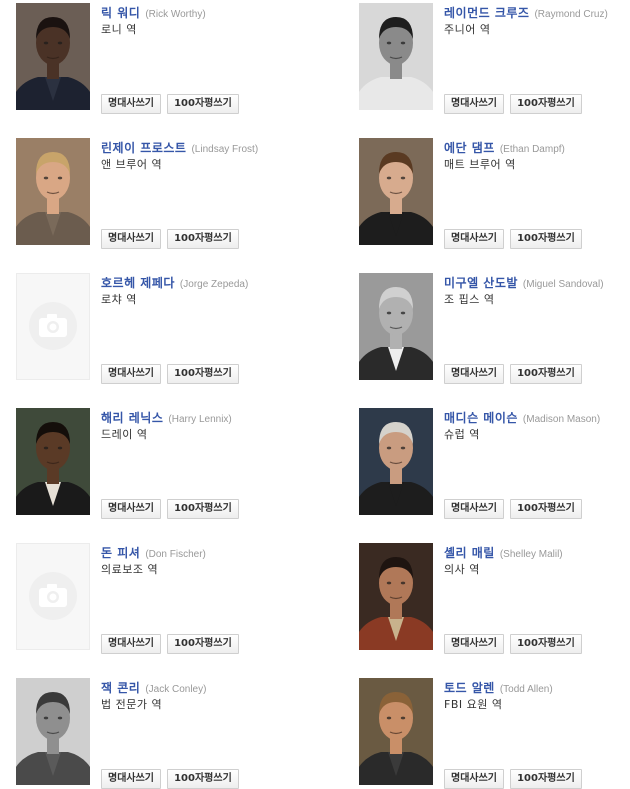  What do you see at coordinates (225, 149) in the screenshot?
I see `actor-english-name: (Lindsay Frost)` at bounding box center [225, 149].